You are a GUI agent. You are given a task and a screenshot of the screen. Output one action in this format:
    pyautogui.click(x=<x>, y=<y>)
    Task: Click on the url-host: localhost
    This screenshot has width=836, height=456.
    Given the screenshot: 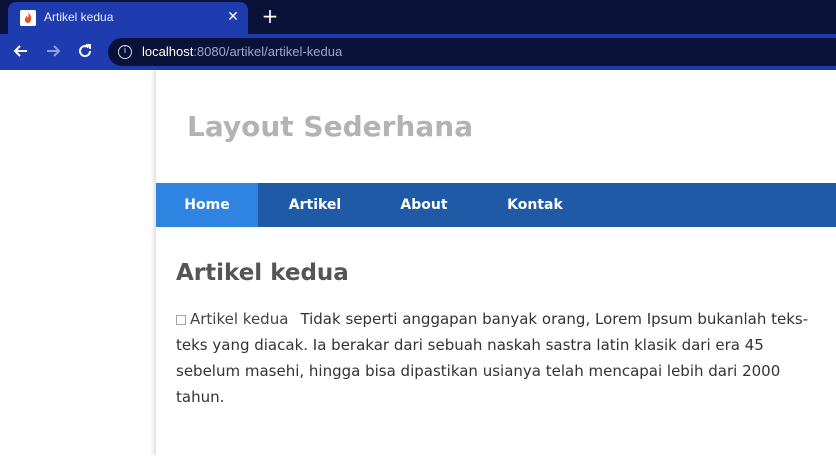 What is the action you would take?
    pyautogui.click(x=168, y=51)
    